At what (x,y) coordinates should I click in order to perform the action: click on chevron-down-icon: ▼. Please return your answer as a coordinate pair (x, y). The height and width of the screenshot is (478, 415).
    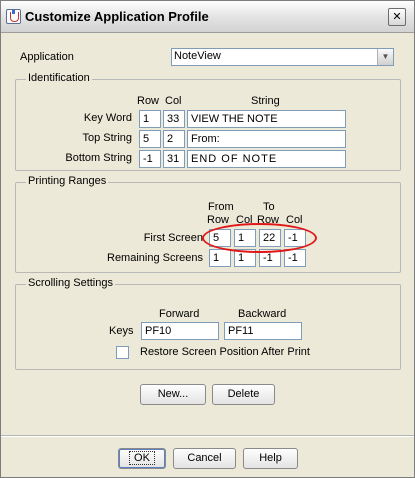
    Looking at the image, I should click on (385, 57).